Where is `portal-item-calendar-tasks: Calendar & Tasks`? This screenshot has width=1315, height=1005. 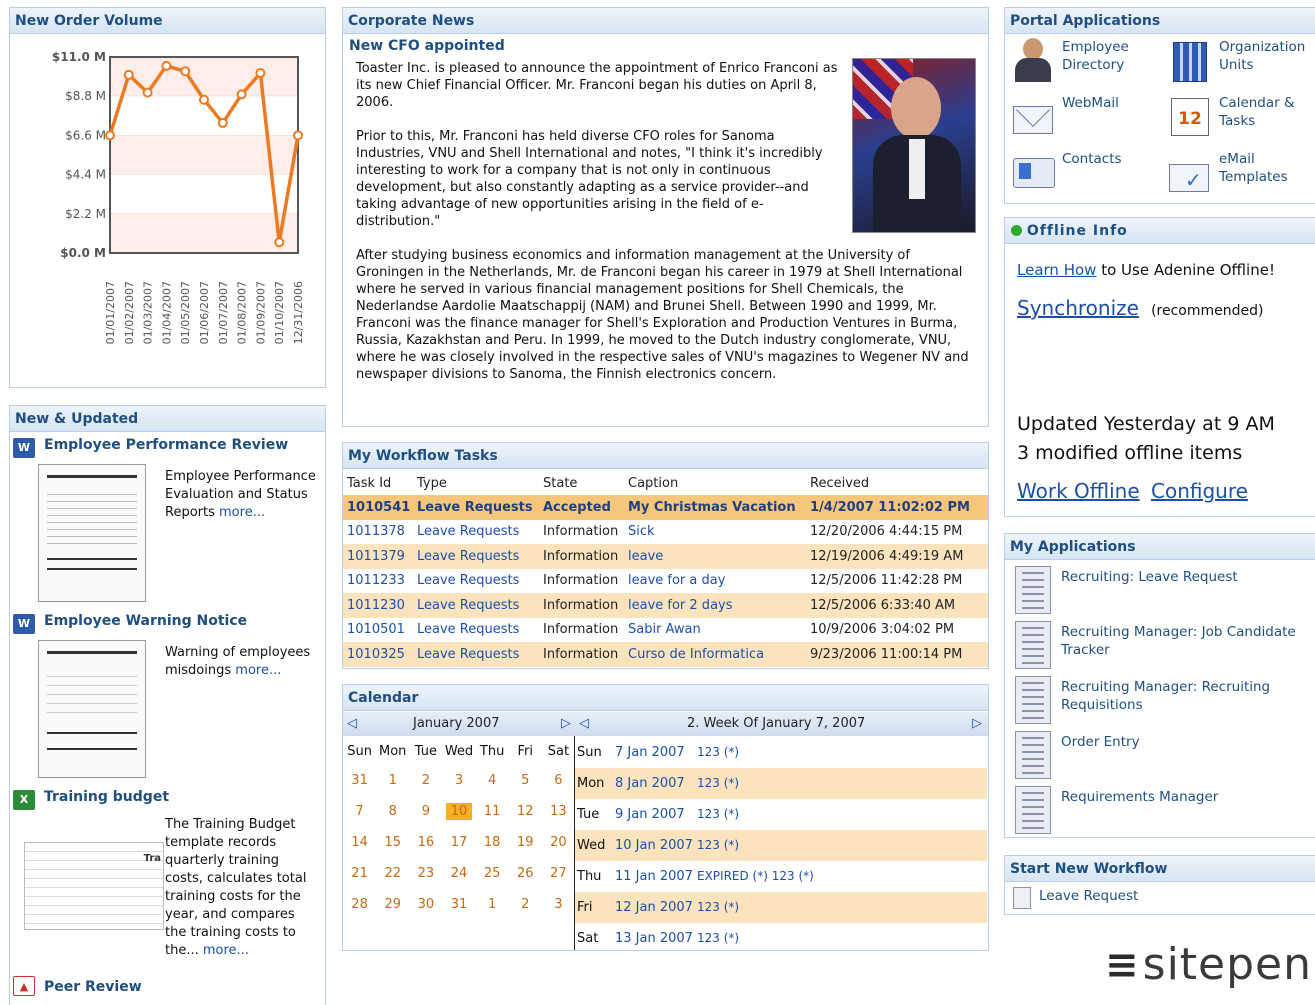 portal-item-calendar-tasks: Calendar & Tasks is located at coordinates (1266, 112).